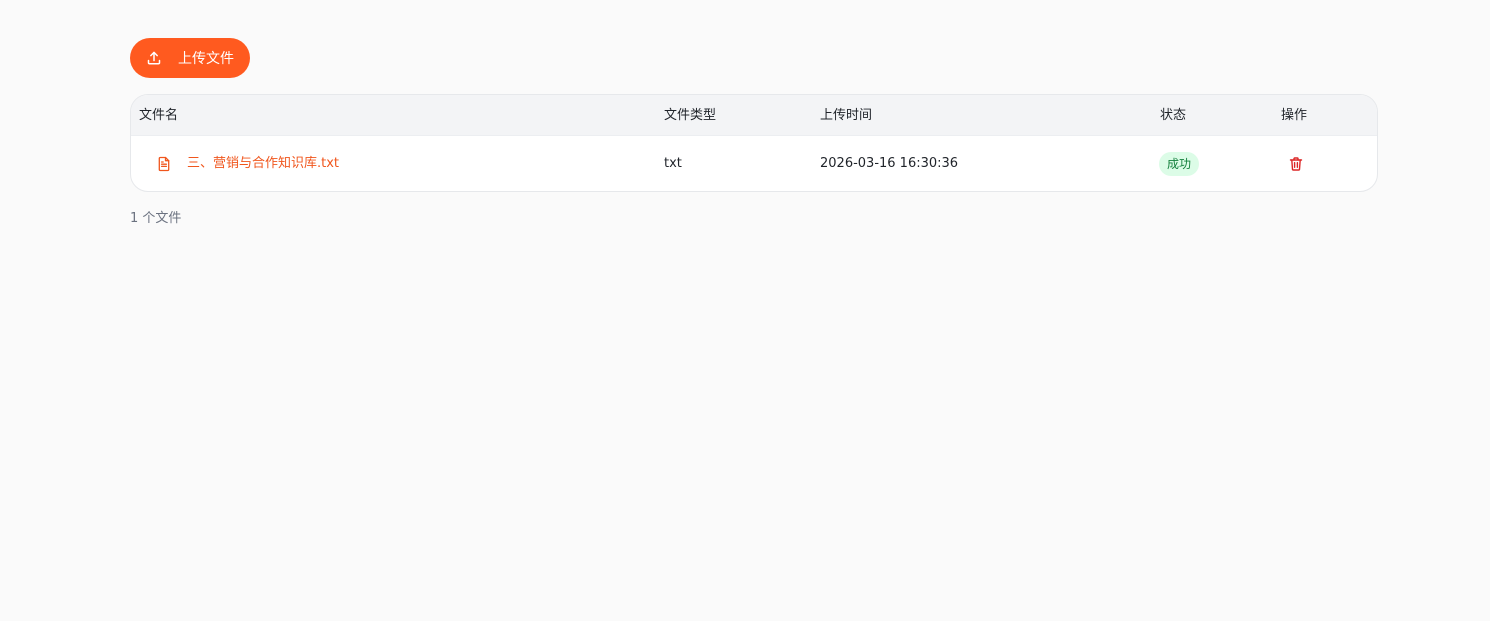 The height and width of the screenshot is (621, 1490). Describe the element at coordinates (206, 59) in the screenshot. I see `upload-file-label: 上传文件` at that location.